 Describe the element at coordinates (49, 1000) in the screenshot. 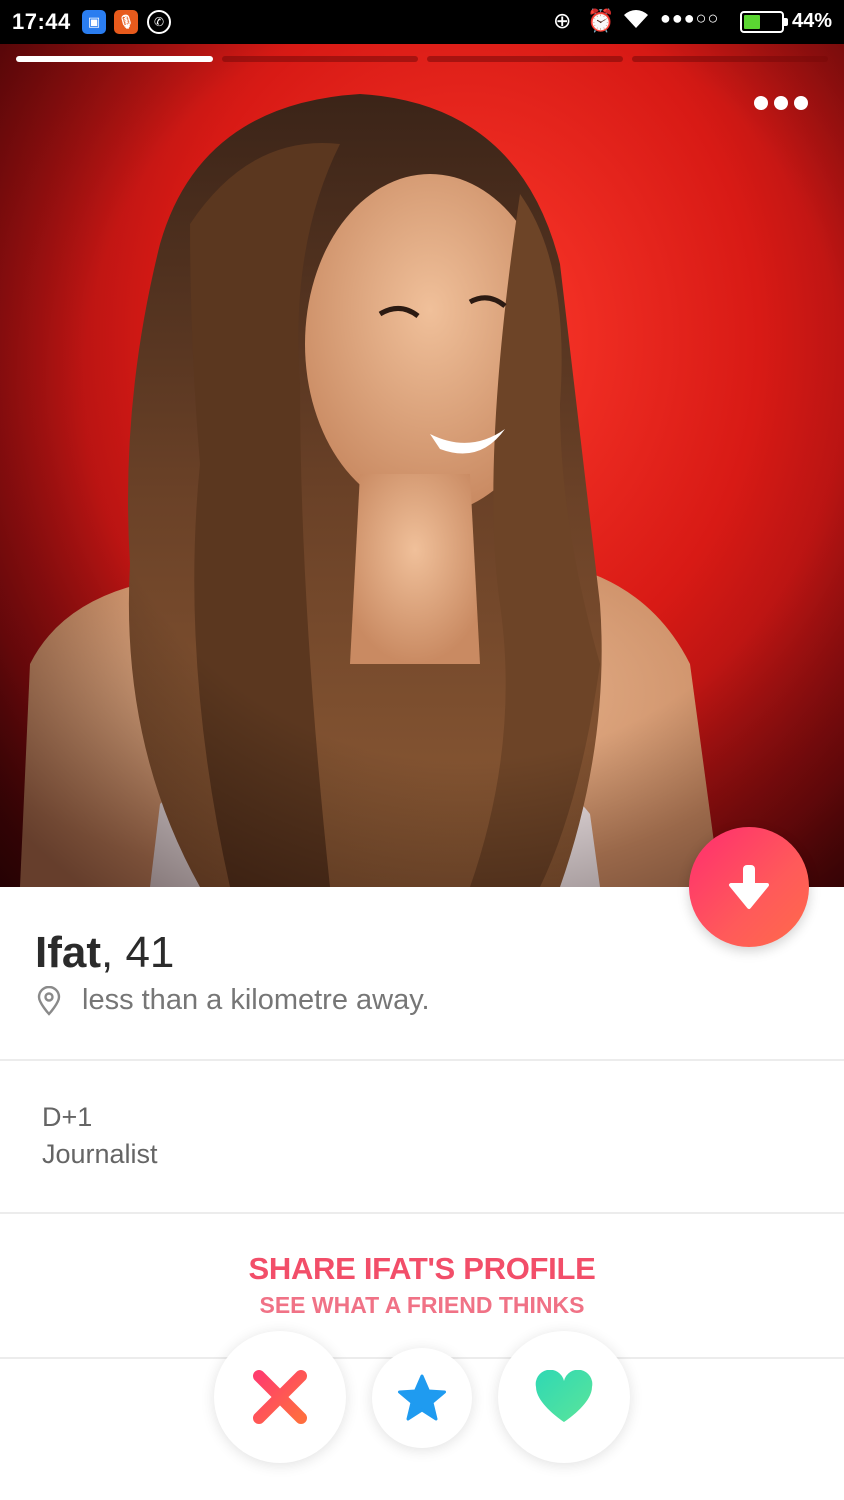

I see `location-pin-icon` at that location.